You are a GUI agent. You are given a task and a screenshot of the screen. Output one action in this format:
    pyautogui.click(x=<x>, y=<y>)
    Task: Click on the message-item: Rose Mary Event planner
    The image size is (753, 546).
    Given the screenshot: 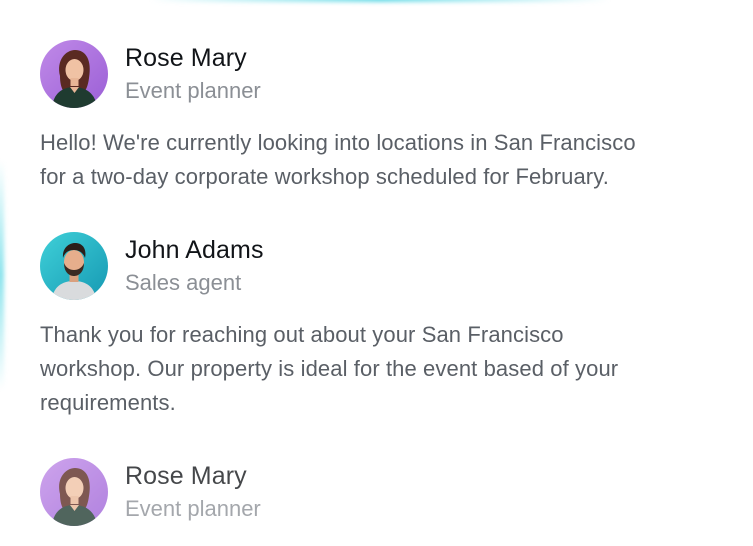 What is the action you would take?
    pyautogui.click(x=380, y=493)
    